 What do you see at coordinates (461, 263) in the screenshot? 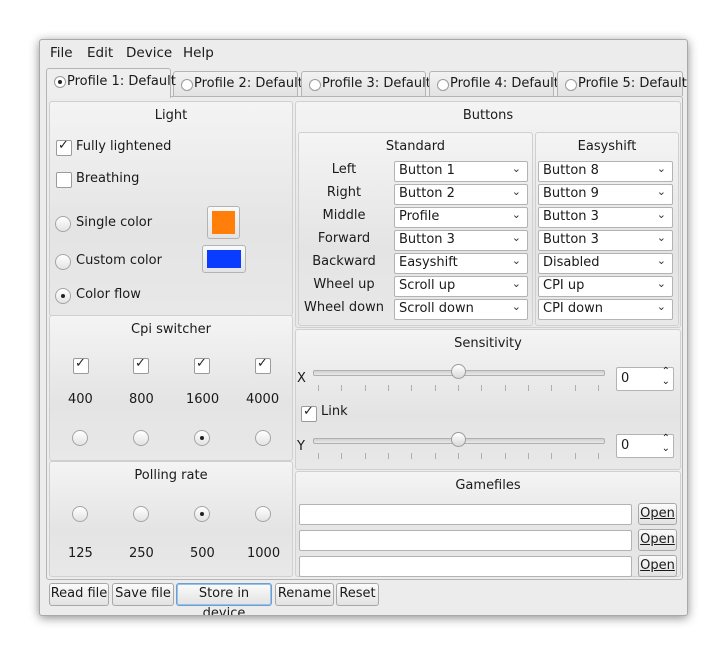
I see `standard-action-select: Easyshift ⌄` at bounding box center [461, 263].